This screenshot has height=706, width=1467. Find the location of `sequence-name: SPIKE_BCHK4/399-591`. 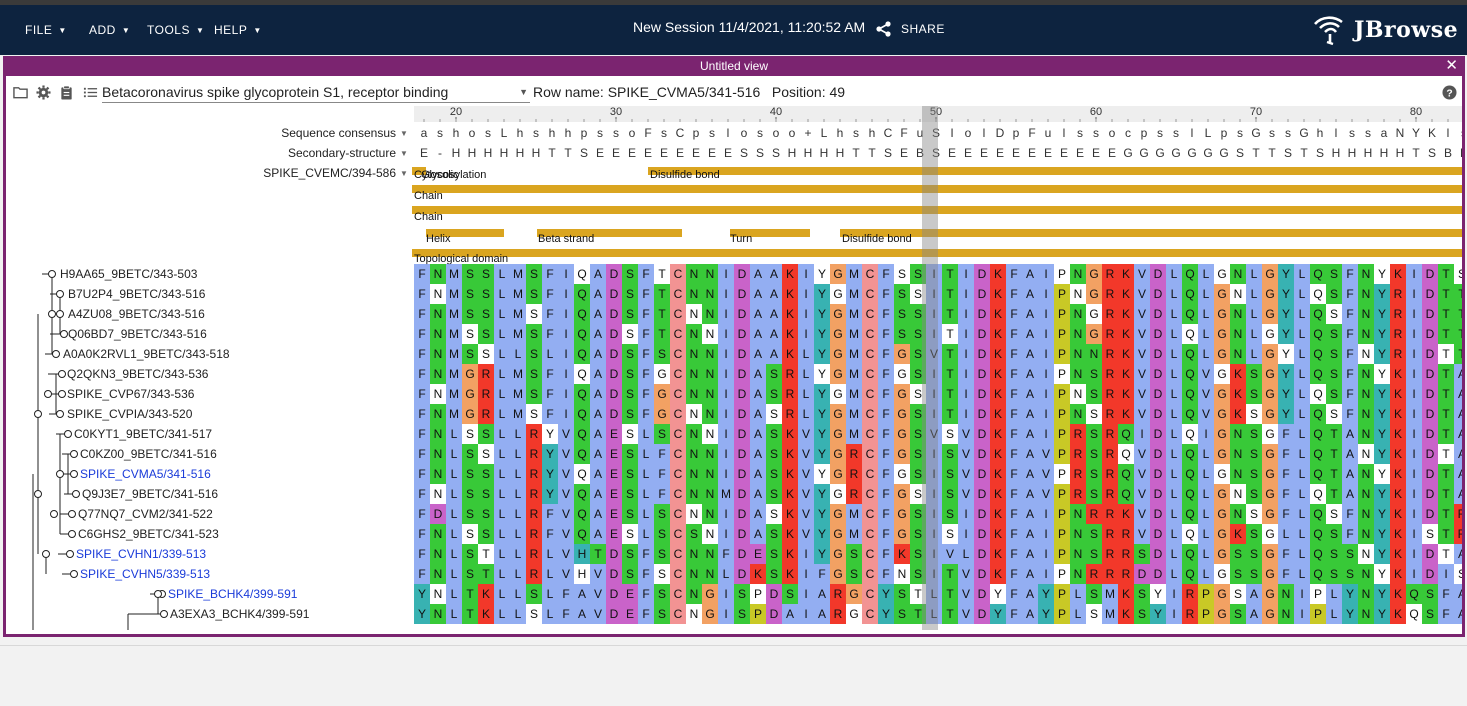

sequence-name: SPIKE_BCHK4/399-591 is located at coordinates (233, 594).